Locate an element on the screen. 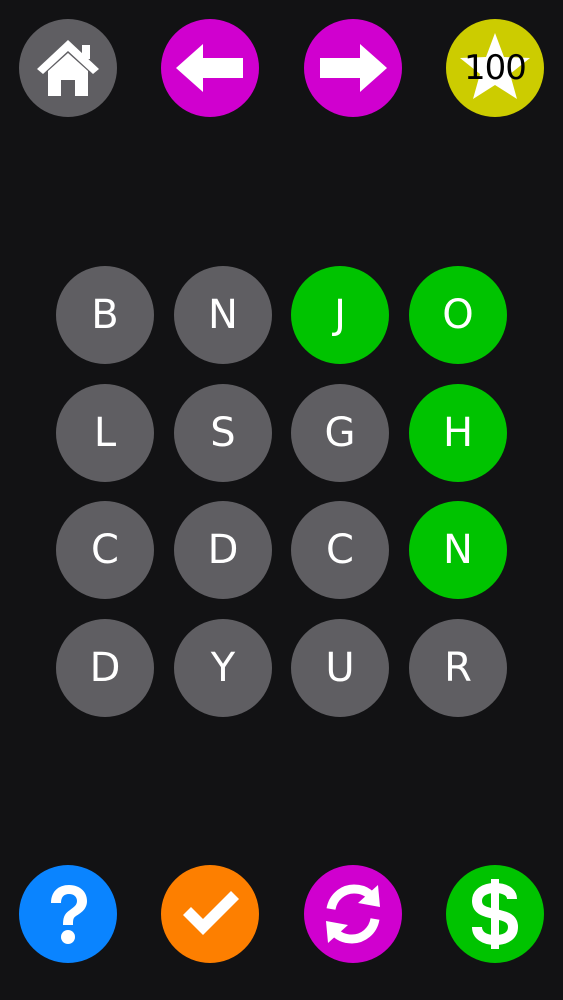 This screenshot has width=563, height=1000. arrow-right-icon is located at coordinates (353, 68).